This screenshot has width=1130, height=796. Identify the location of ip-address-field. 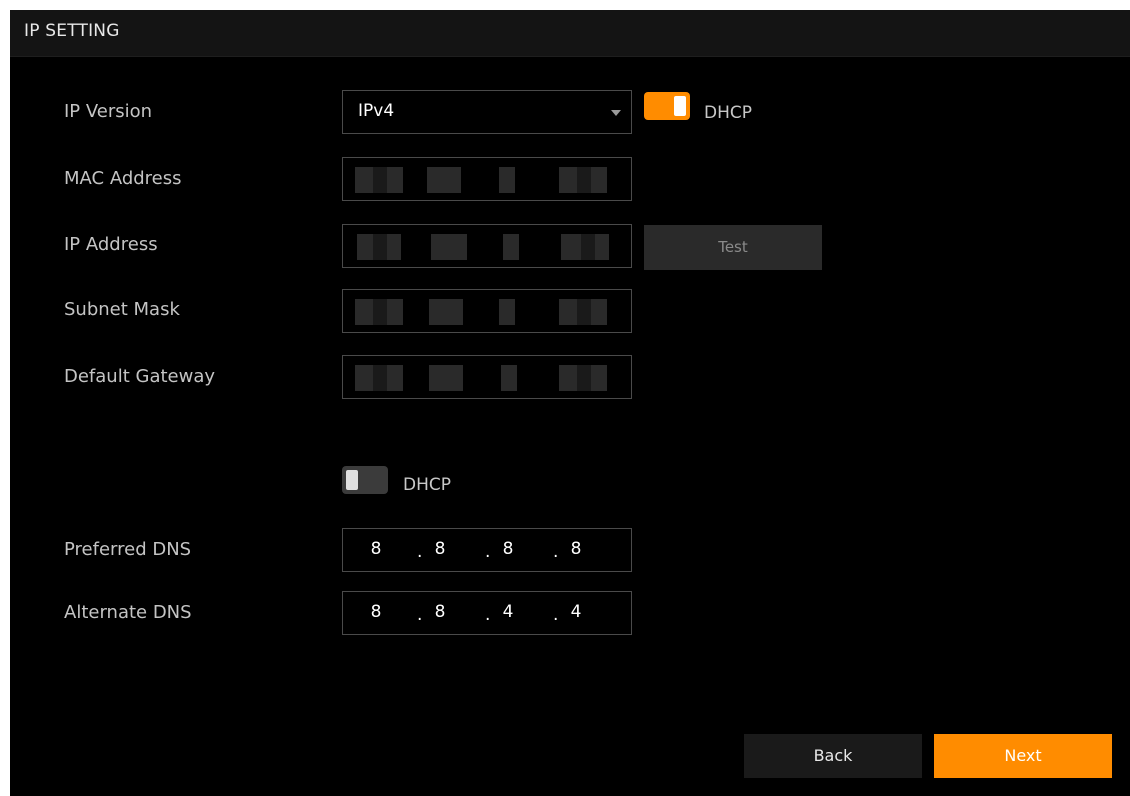
(487, 246).